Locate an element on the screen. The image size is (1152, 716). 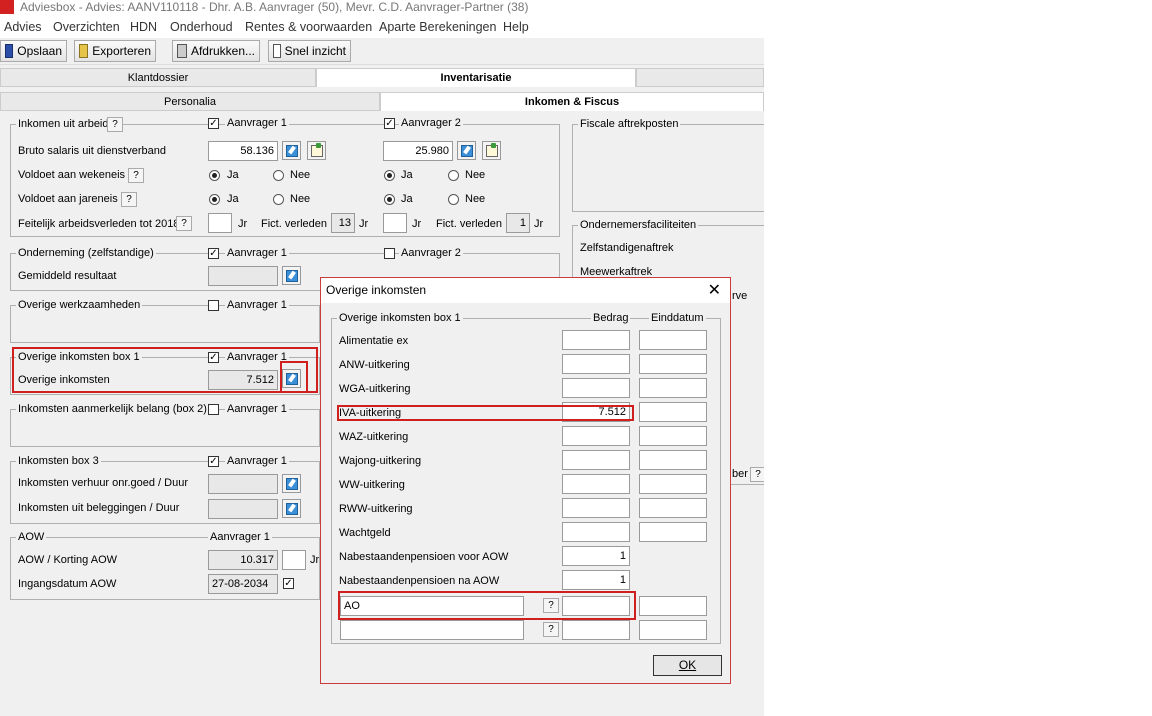
radio-jareneis-a1-nee is located at coordinates (278, 199).